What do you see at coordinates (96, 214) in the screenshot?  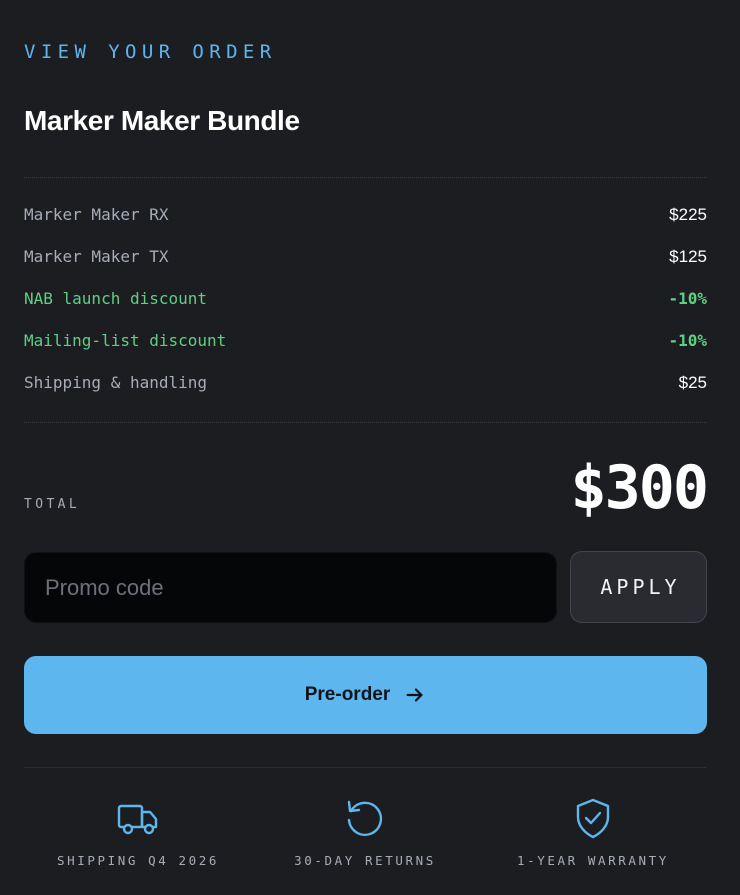 I see `line-item-label: Marker Maker RX` at bounding box center [96, 214].